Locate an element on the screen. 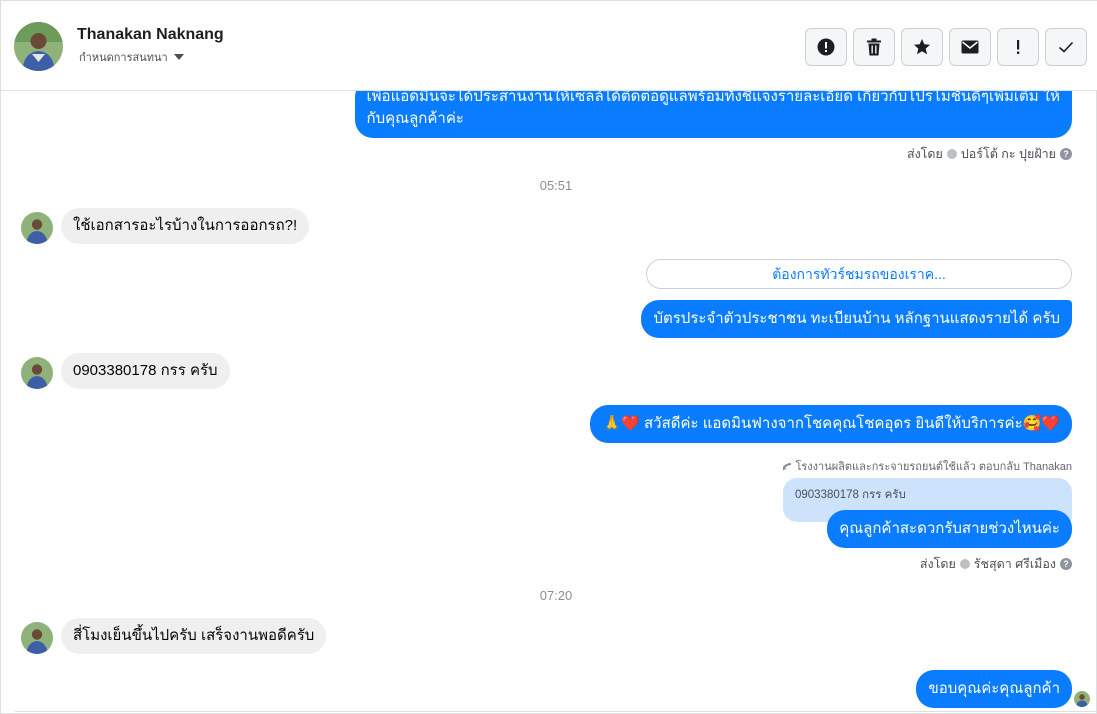  conversation-header: Thanakan Naknang กำหนดการสนทนา is located at coordinates (549, 45).